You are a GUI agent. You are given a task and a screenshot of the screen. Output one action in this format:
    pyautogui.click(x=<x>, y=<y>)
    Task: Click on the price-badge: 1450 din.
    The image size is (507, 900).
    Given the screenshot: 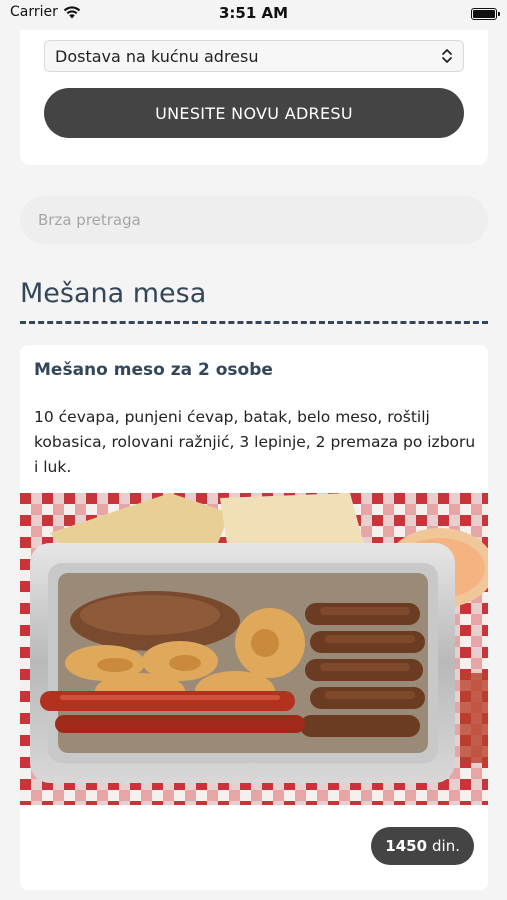 What is the action you would take?
    pyautogui.click(x=422, y=846)
    